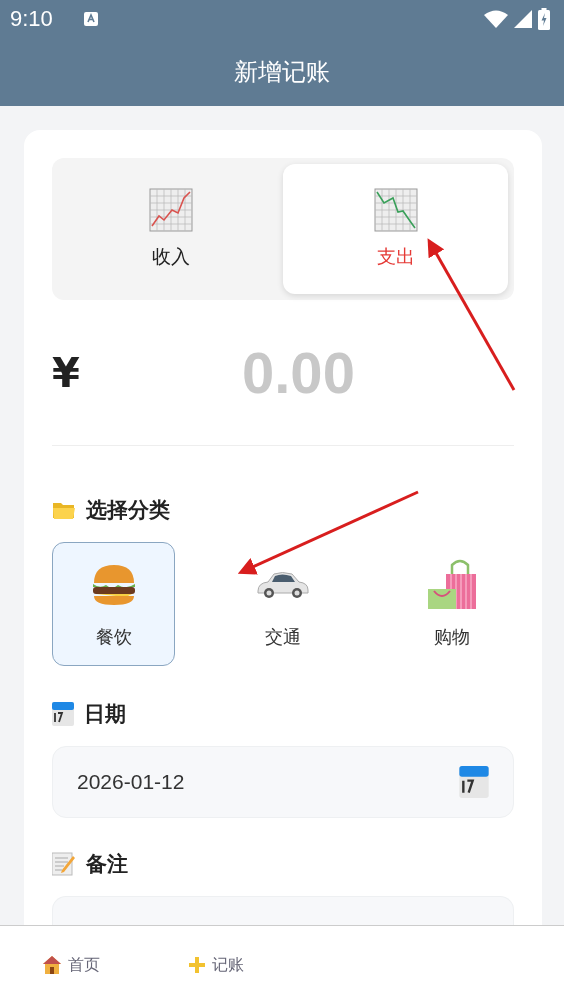 The height and width of the screenshot is (1004, 564). I want to click on folder-icon, so click(64, 510).